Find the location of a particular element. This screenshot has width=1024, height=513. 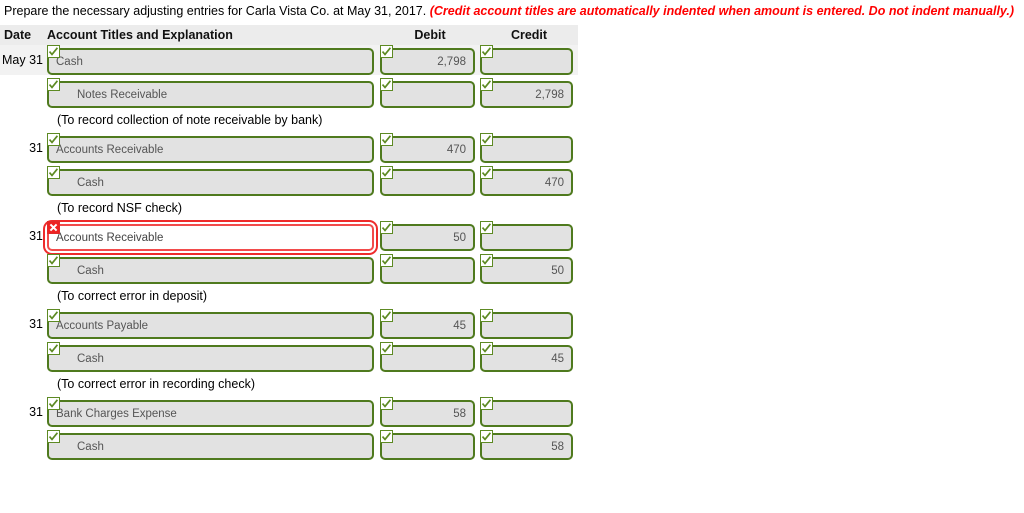

debit-input: 58 is located at coordinates (427, 413).